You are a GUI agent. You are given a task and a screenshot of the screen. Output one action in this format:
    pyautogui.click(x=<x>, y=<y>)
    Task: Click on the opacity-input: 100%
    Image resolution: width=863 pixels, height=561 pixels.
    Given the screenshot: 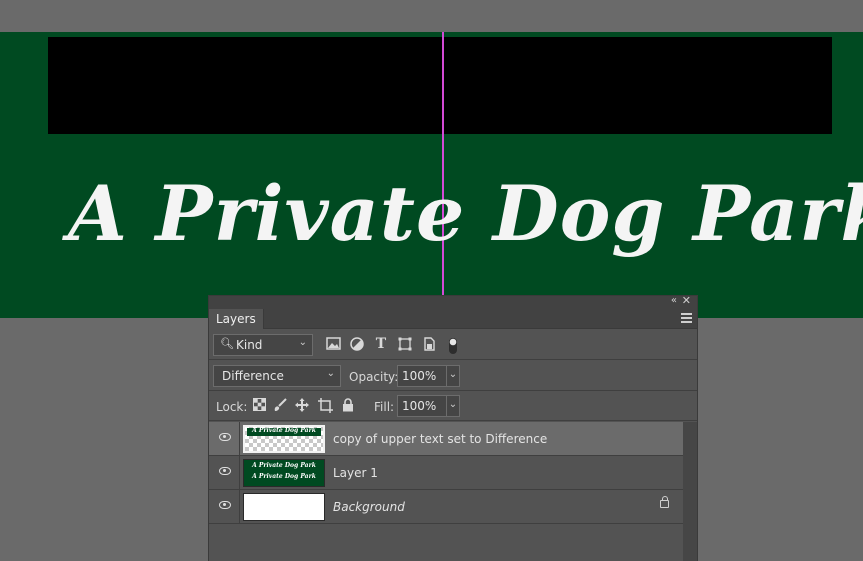 What is the action you would take?
    pyautogui.click(x=422, y=376)
    